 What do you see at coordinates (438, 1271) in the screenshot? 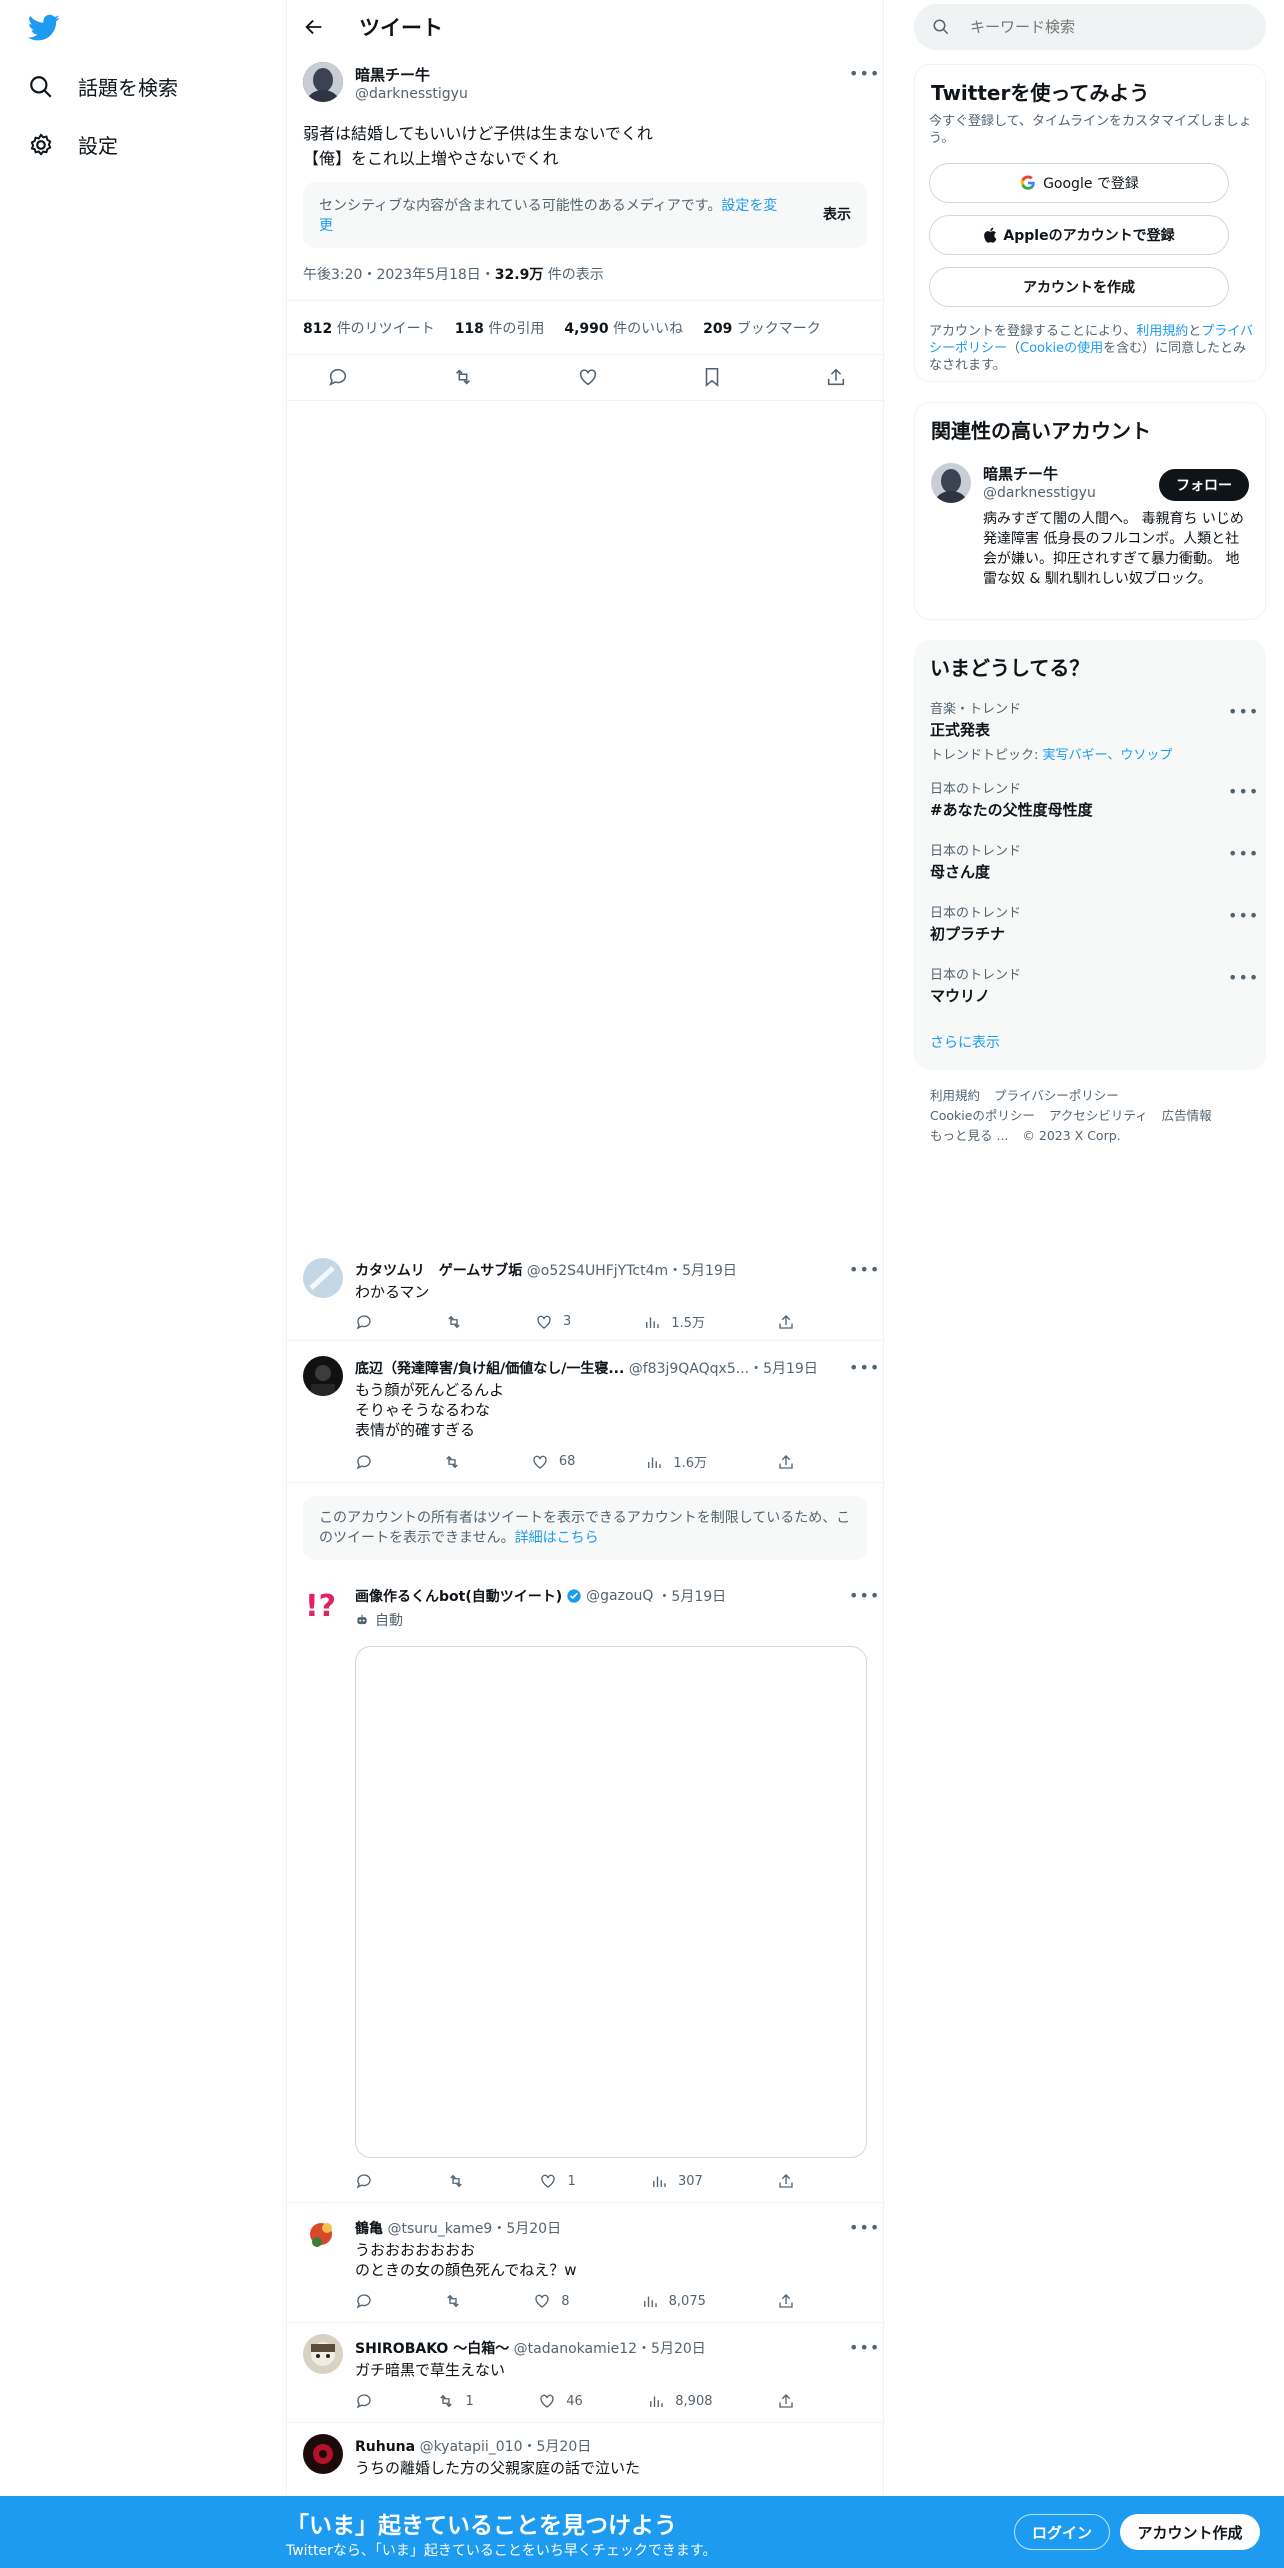
I see `reply-author-name: カタツムリ ゲームサブ垢` at bounding box center [438, 1271].